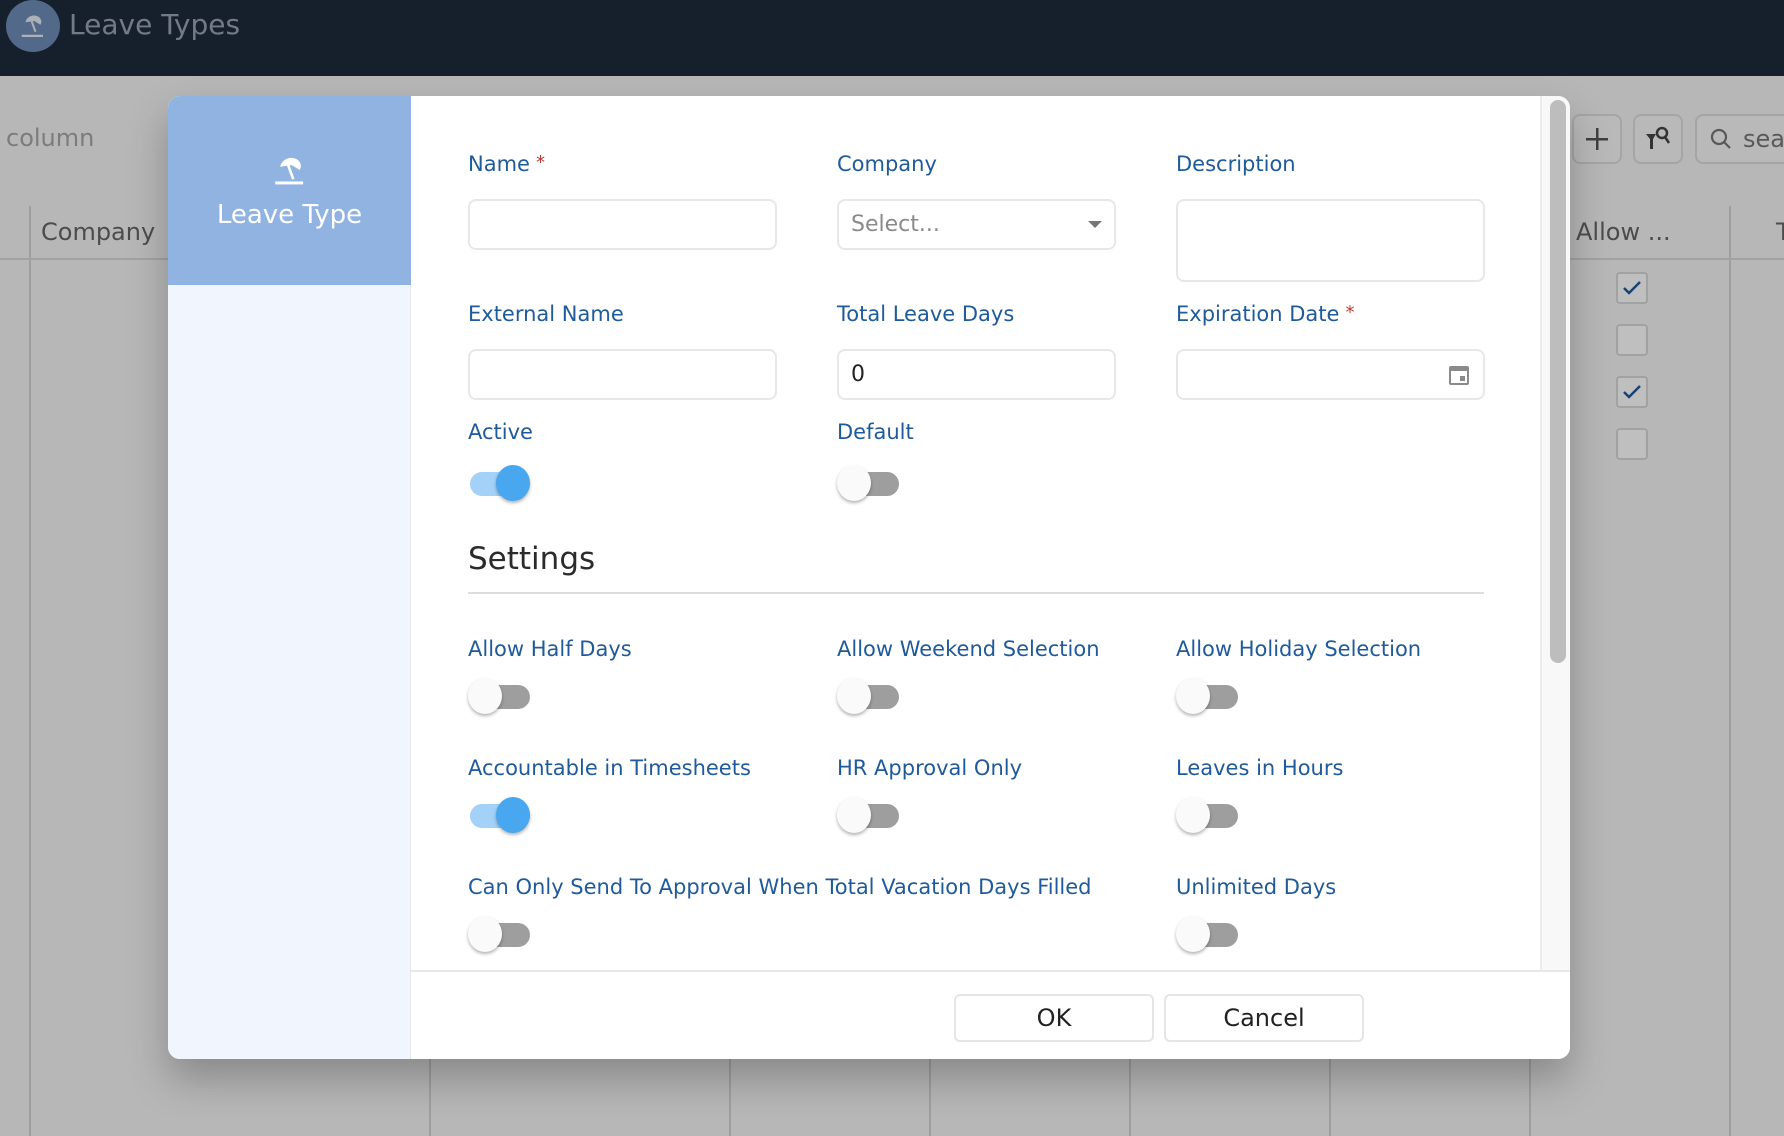  What do you see at coordinates (870, 483) in the screenshot?
I see `default-toggle` at bounding box center [870, 483].